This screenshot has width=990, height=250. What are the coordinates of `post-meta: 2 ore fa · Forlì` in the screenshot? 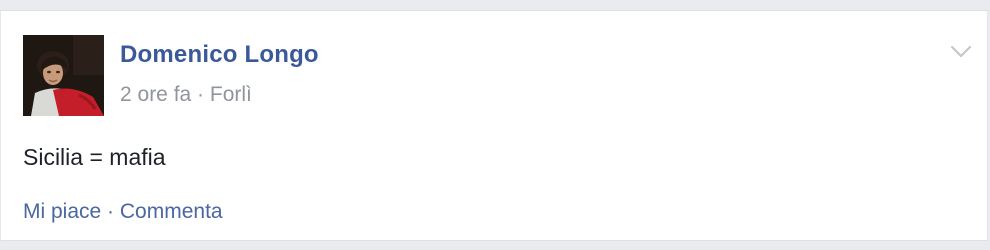 It's located at (186, 95).